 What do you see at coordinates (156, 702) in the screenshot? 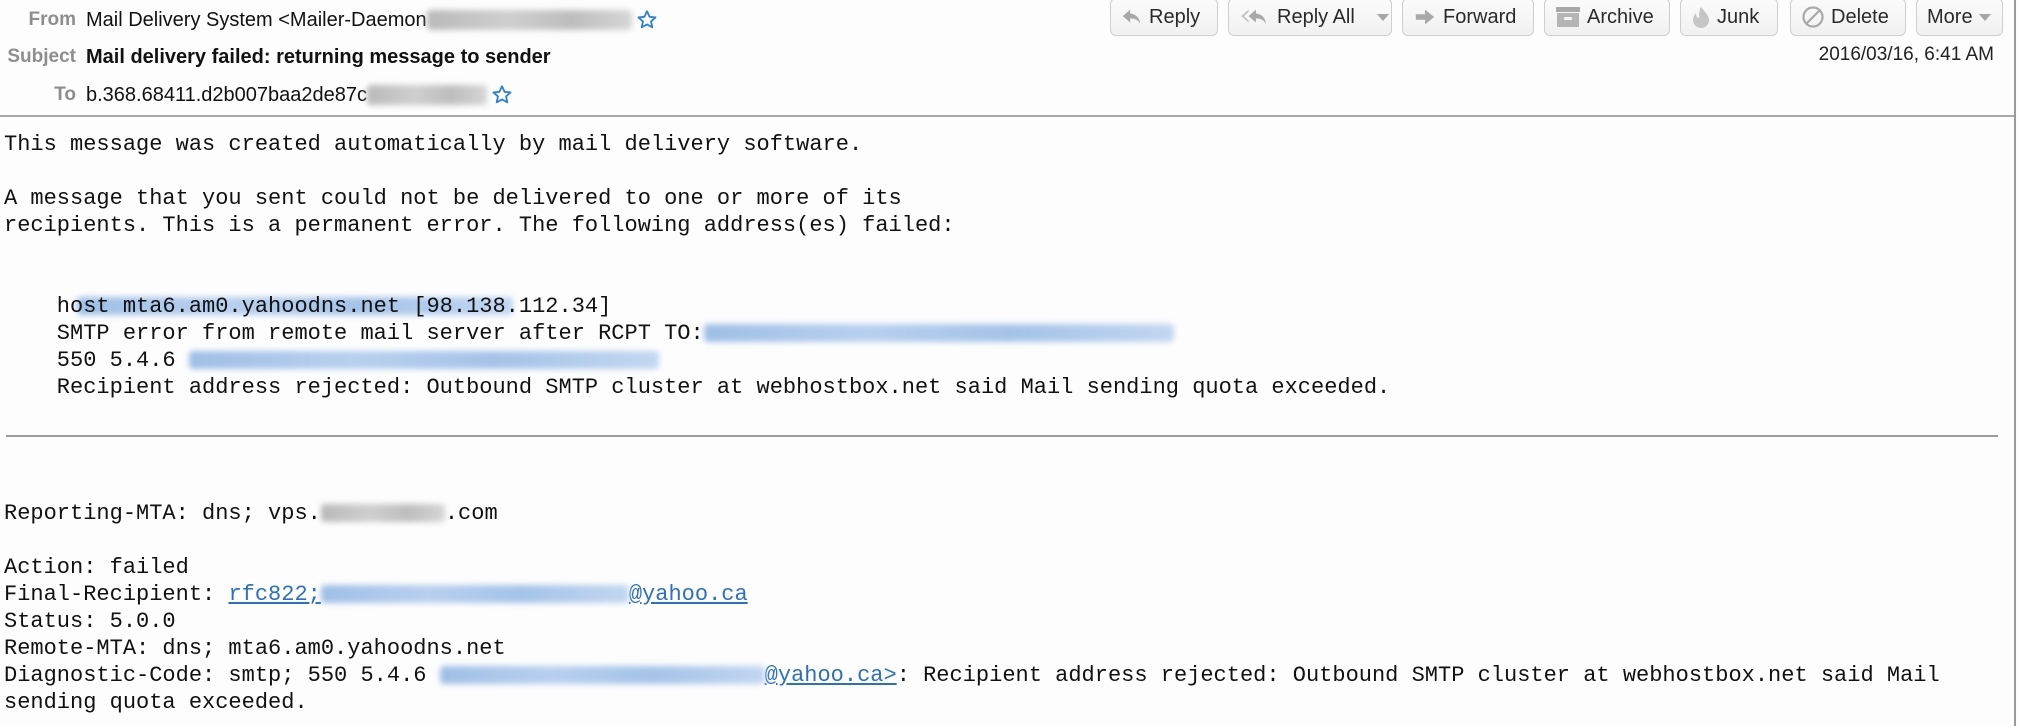
I see `diagnostic-code-line-2: sending quota exceeded.` at bounding box center [156, 702].